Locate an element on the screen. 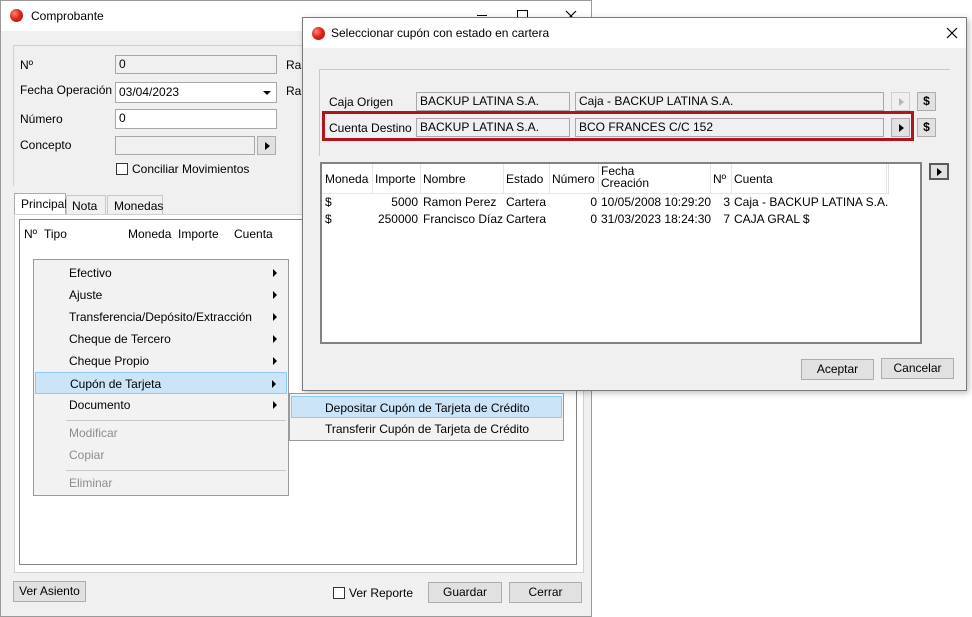 Image resolution: width=972 pixels, height=617 pixels. concepto-field is located at coordinates (185, 145).